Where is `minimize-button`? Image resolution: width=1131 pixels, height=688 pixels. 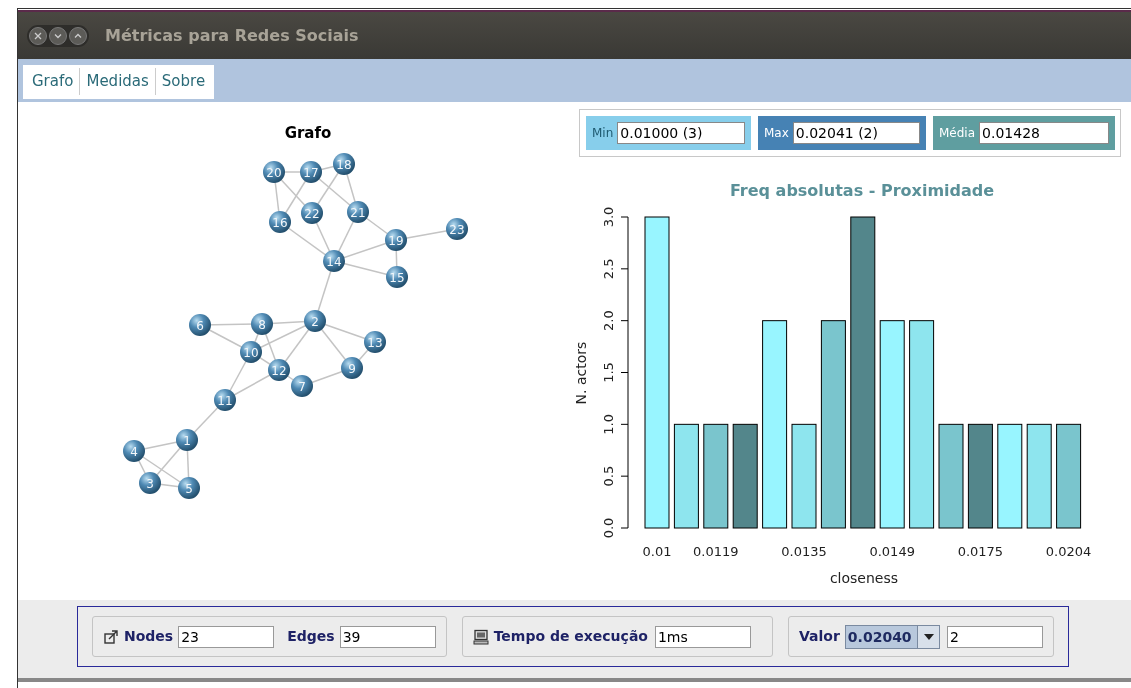 minimize-button is located at coordinates (58, 35).